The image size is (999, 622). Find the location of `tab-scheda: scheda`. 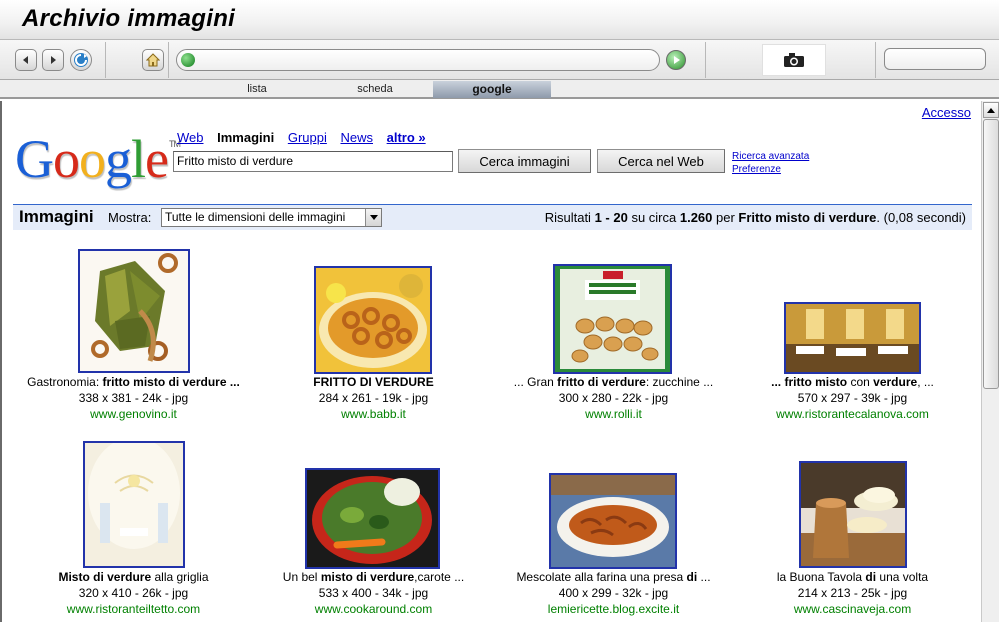

tab-scheda: scheda is located at coordinates (375, 89).